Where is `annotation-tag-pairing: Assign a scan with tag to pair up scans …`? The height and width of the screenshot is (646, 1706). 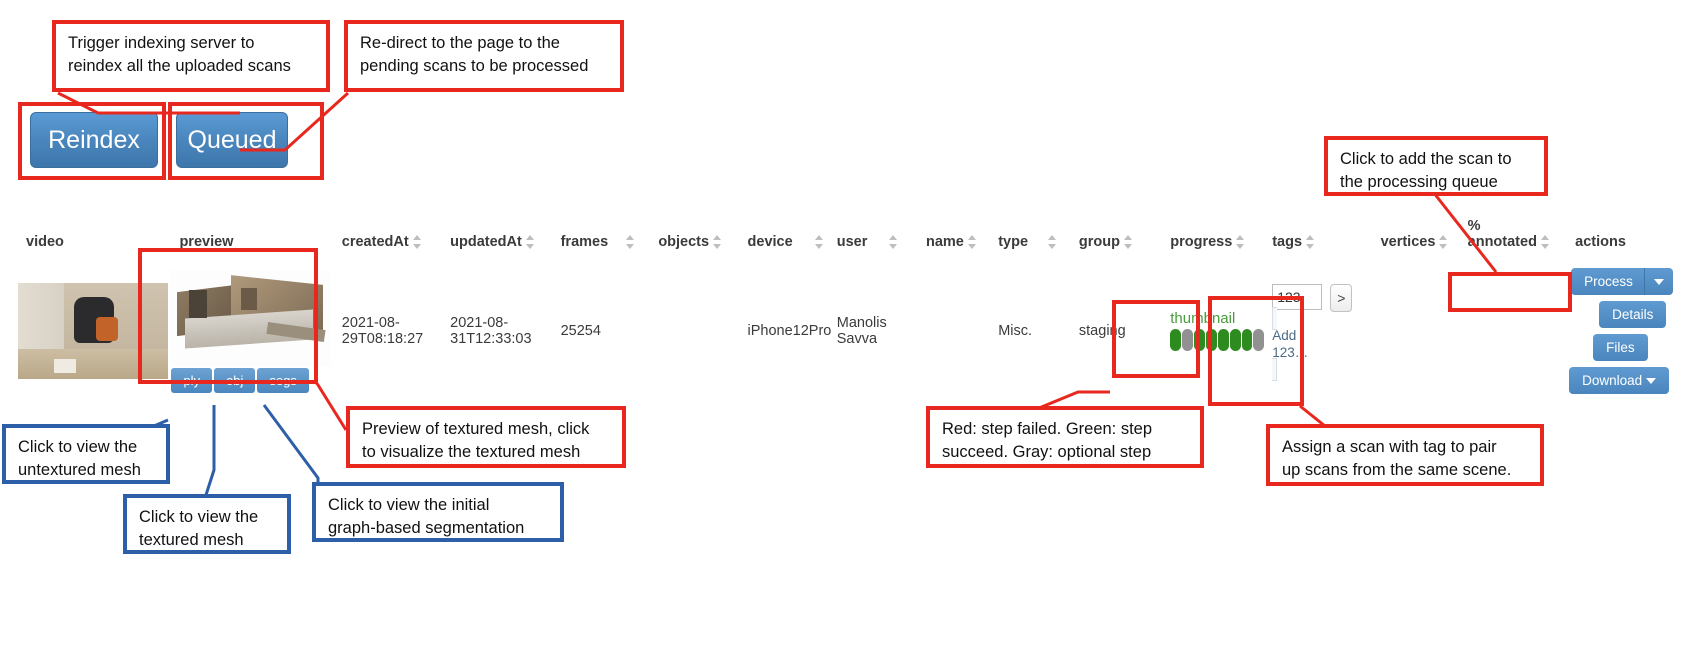 annotation-tag-pairing: Assign a scan with tag to pair up scans … is located at coordinates (1405, 455).